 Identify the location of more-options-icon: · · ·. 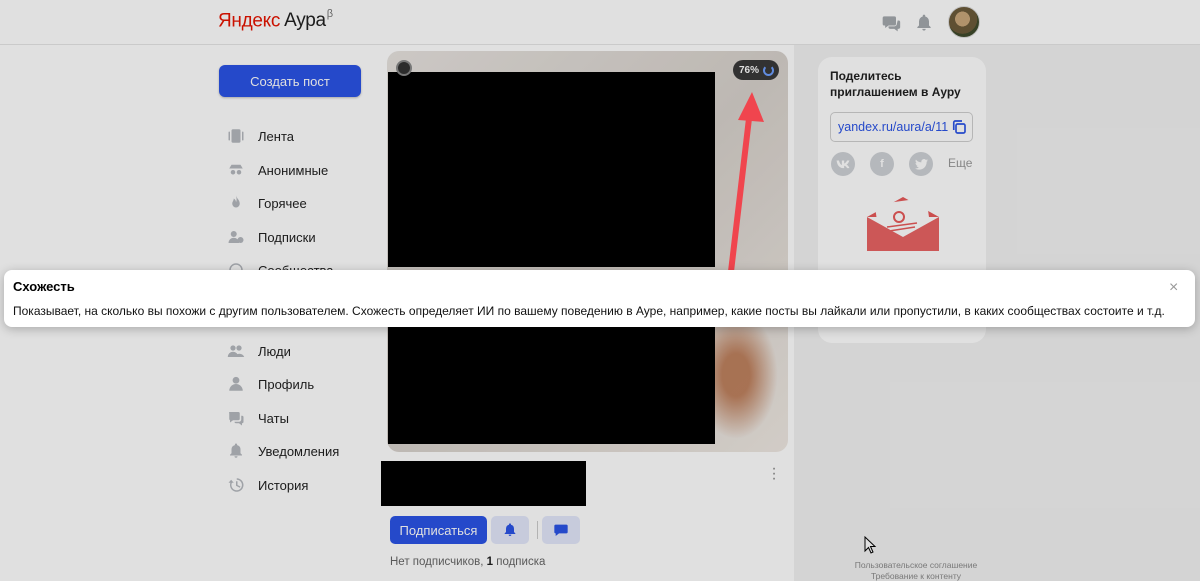
(774, 474).